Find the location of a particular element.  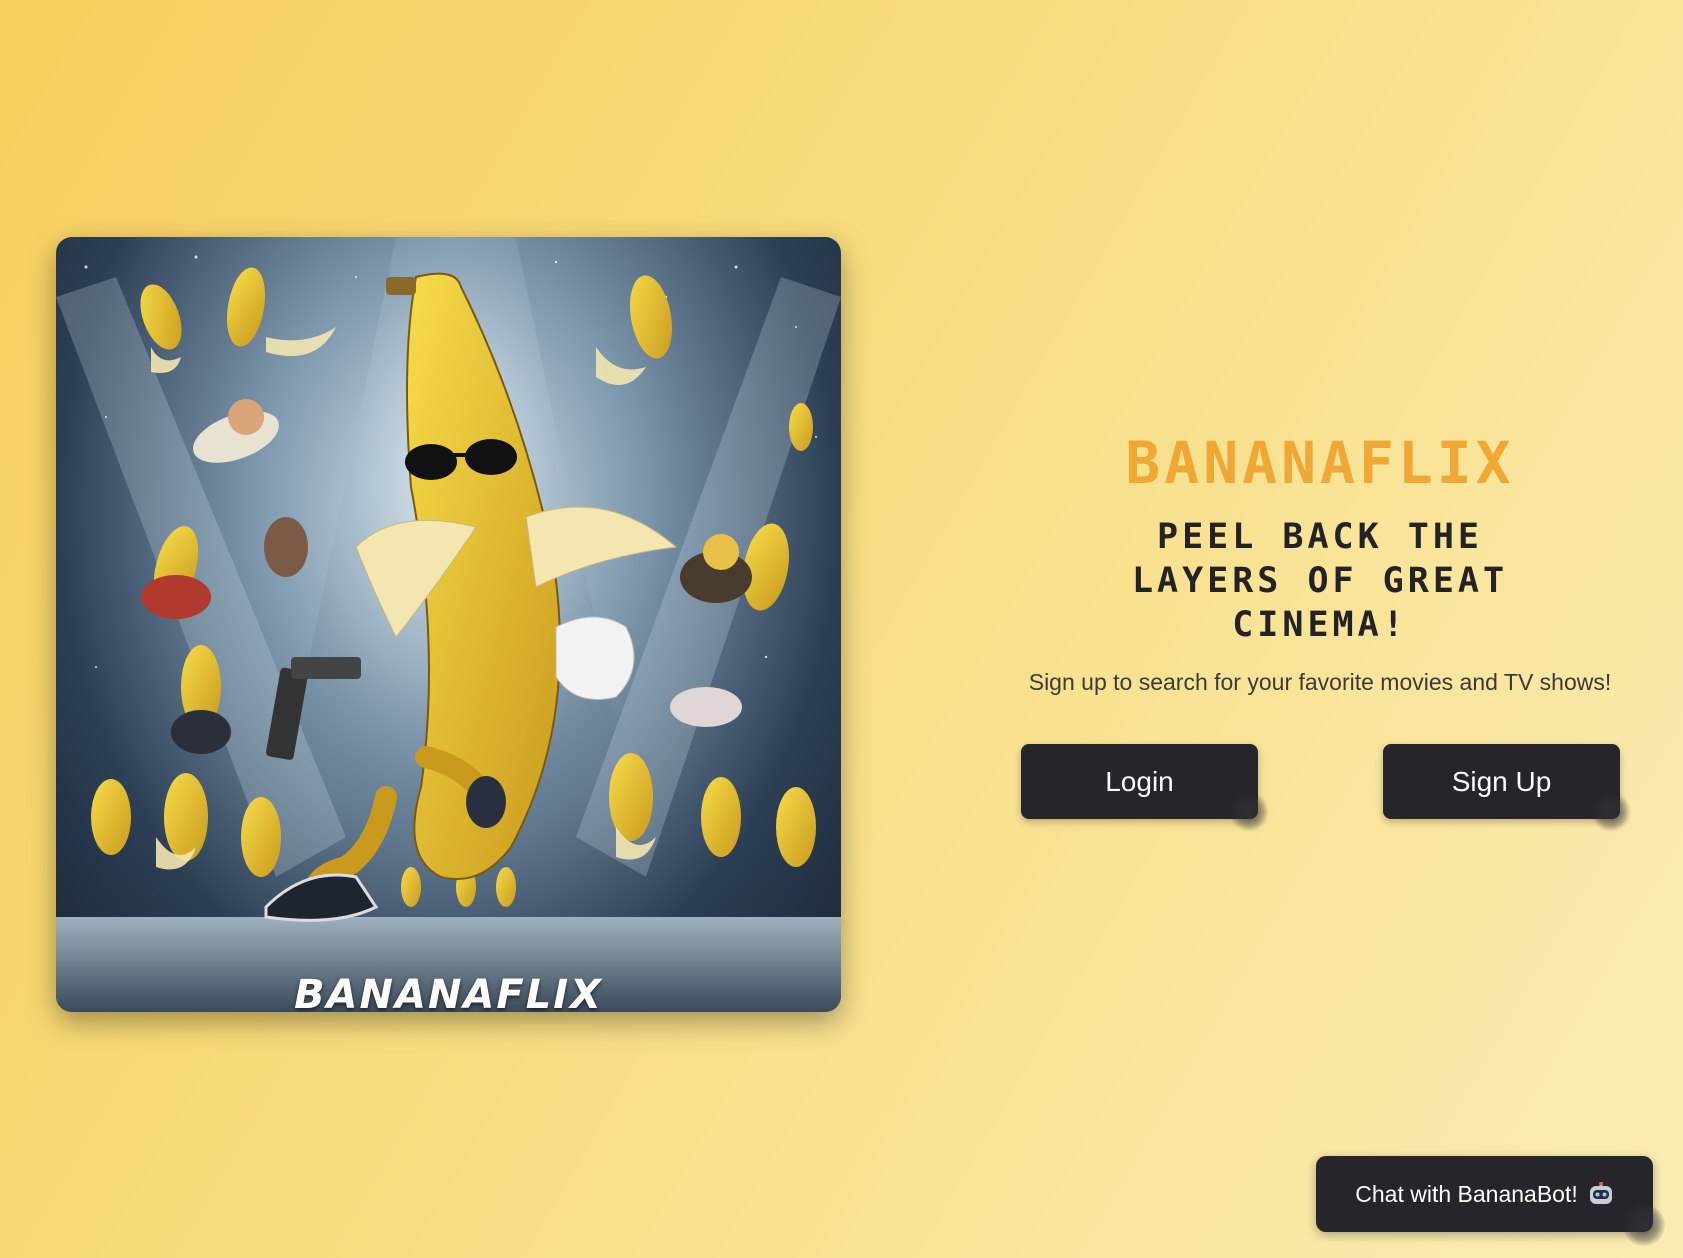

poster-wordmark: BANANAFLIX is located at coordinates (448, 992).